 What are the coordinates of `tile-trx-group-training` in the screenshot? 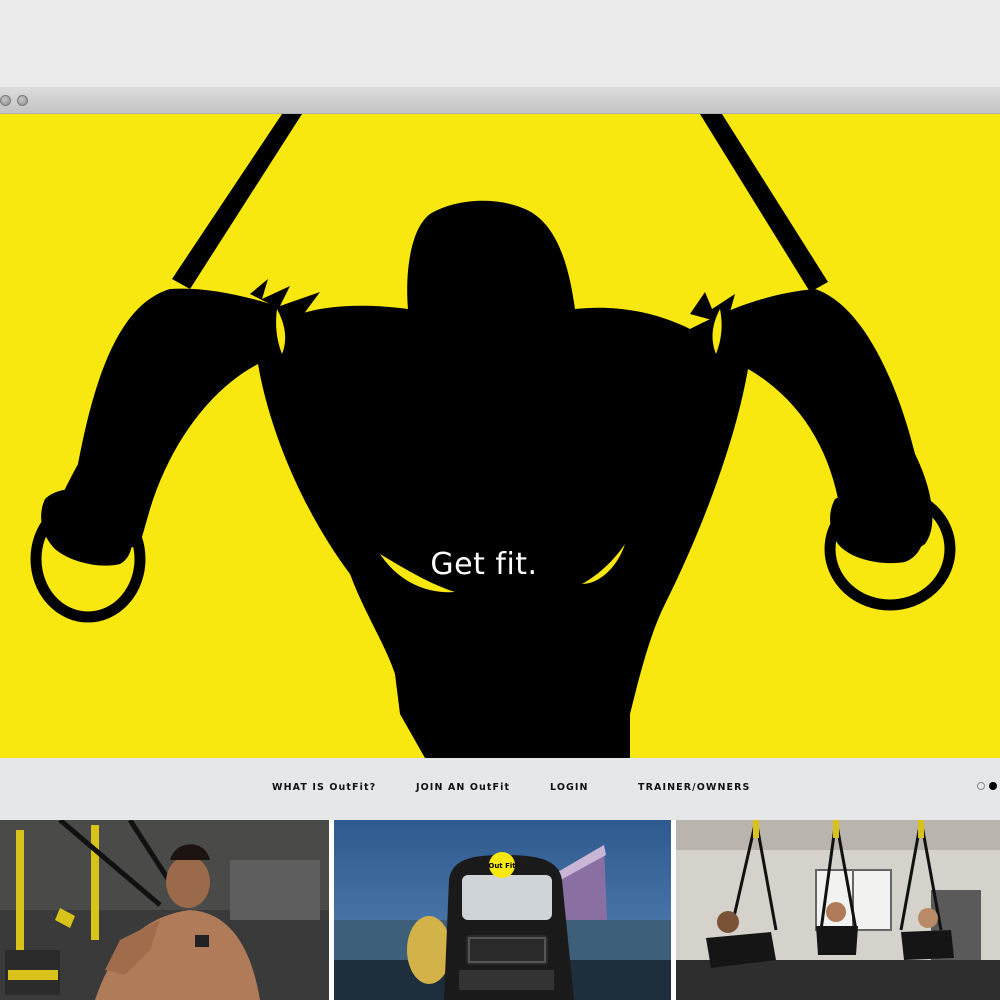 It's located at (838, 910).